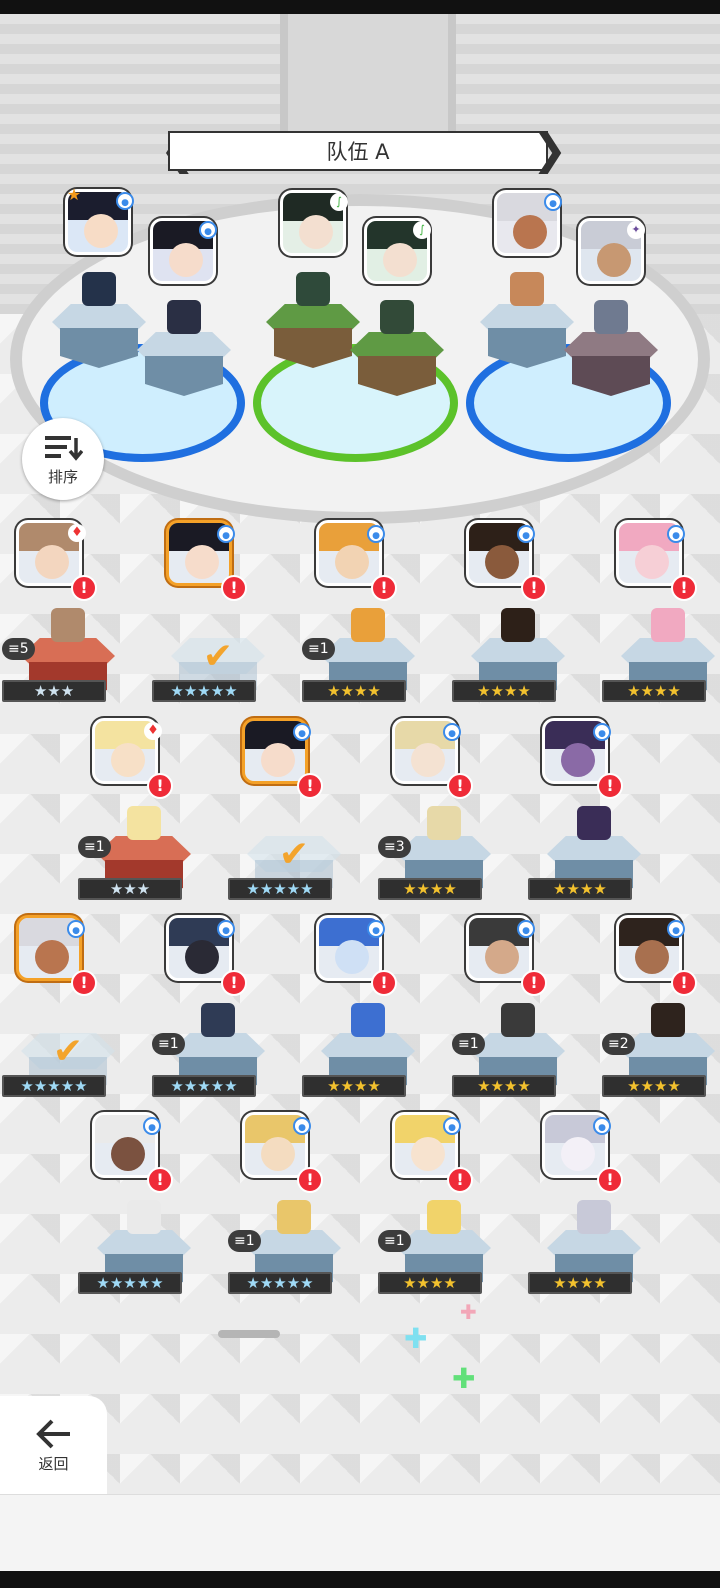 The image size is (720, 1588). What do you see at coordinates (74, 194) in the screenshot?
I see `leader-star-icon: ★` at bounding box center [74, 194].